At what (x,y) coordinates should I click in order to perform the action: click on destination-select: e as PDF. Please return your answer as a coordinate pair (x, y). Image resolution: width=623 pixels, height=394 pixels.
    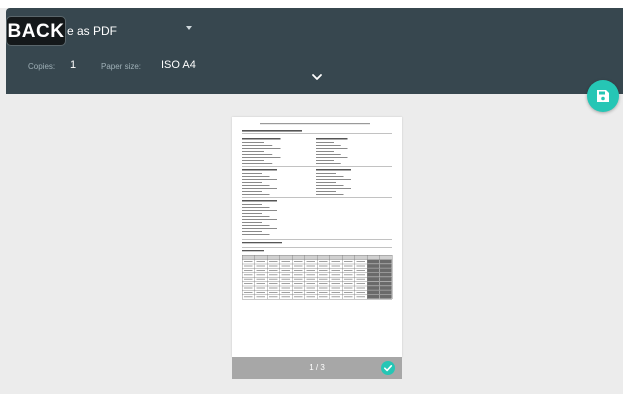
    Looking at the image, I should click on (92, 31).